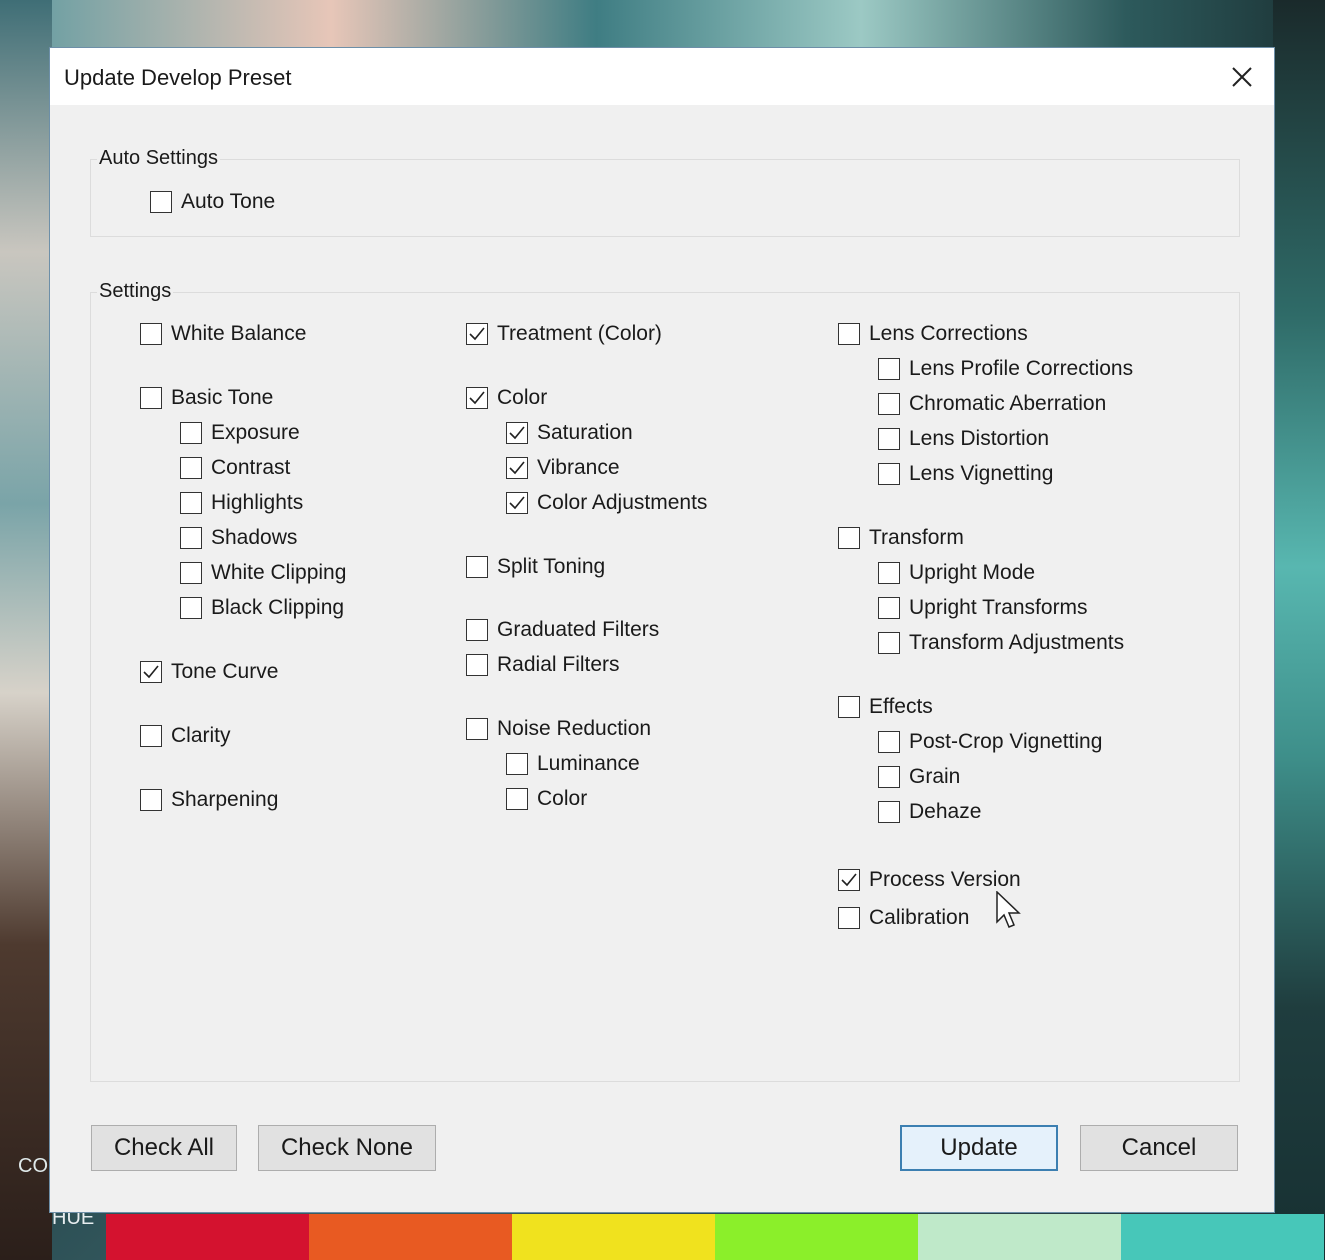 Image resolution: width=1325 pixels, height=1260 pixels. I want to click on upright-transforms-checkbox: Upright Transforms, so click(983, 608).